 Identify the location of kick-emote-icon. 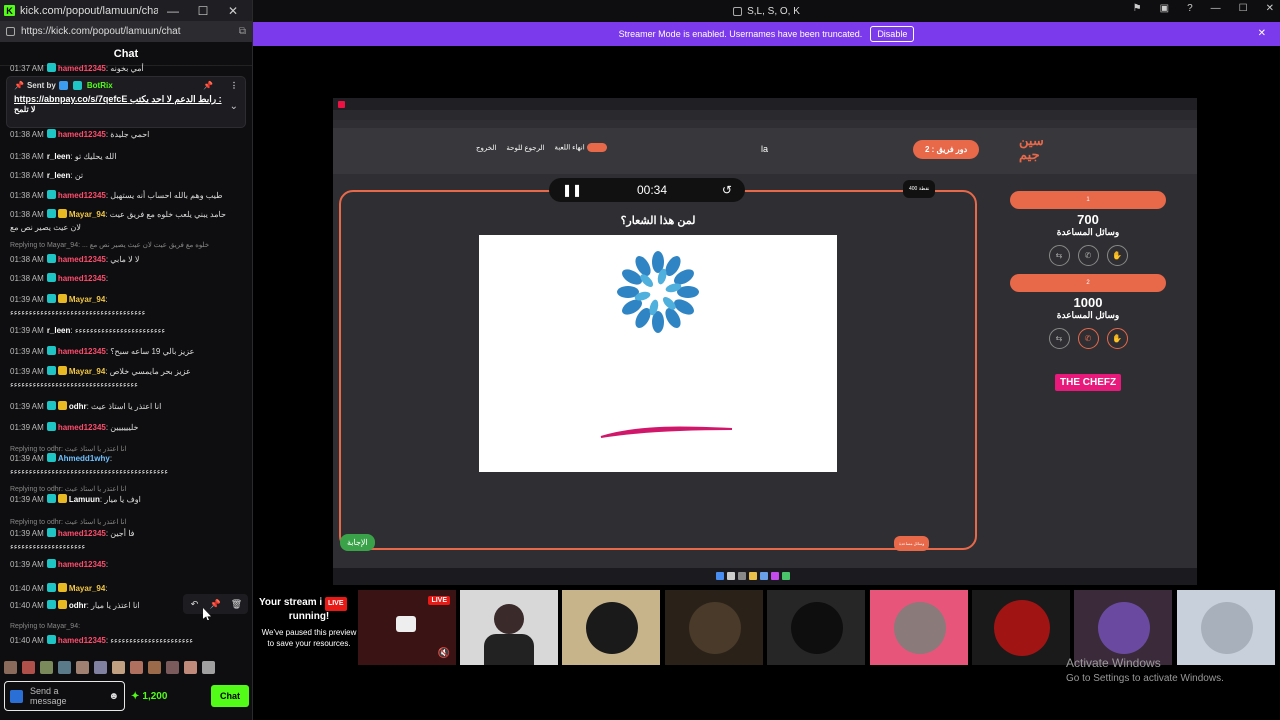
(16, 696).